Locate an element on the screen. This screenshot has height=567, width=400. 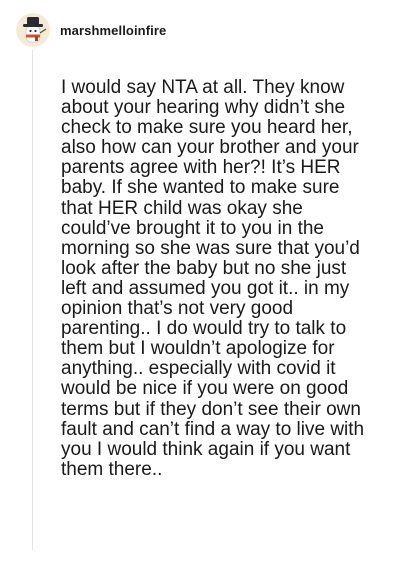
marshmallow-character-avatar-icon is located at coordinates (33, 30).